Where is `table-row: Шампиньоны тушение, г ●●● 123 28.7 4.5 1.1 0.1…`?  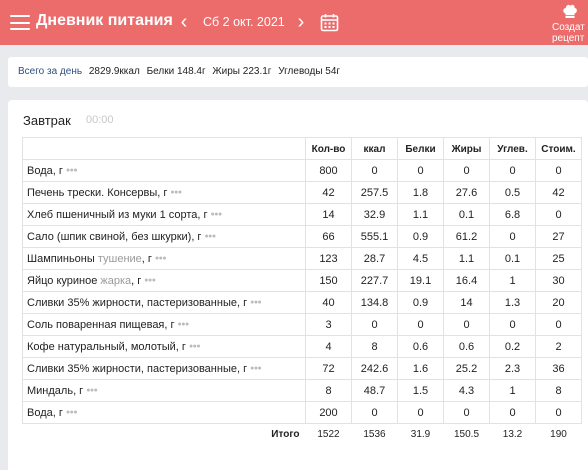
table-row: Шампиньоны тушение, г ●●● 123 28.7 4.5 1.1 0.1… is located at coordinates (302, 258).